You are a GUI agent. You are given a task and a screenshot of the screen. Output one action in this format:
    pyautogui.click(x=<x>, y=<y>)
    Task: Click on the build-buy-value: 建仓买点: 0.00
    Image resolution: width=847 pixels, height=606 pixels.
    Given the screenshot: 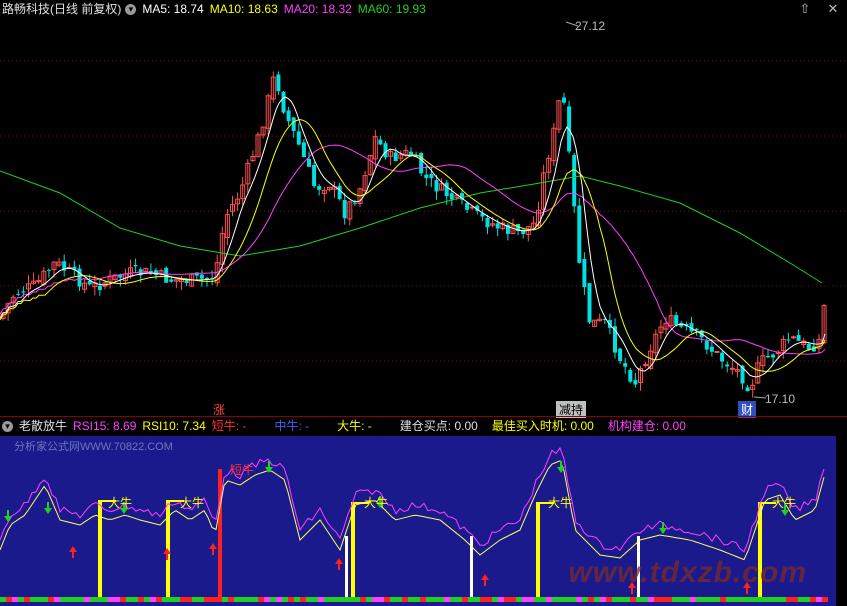 What is the action you would take?
    pyautogui.click(x=438, y=426)
    